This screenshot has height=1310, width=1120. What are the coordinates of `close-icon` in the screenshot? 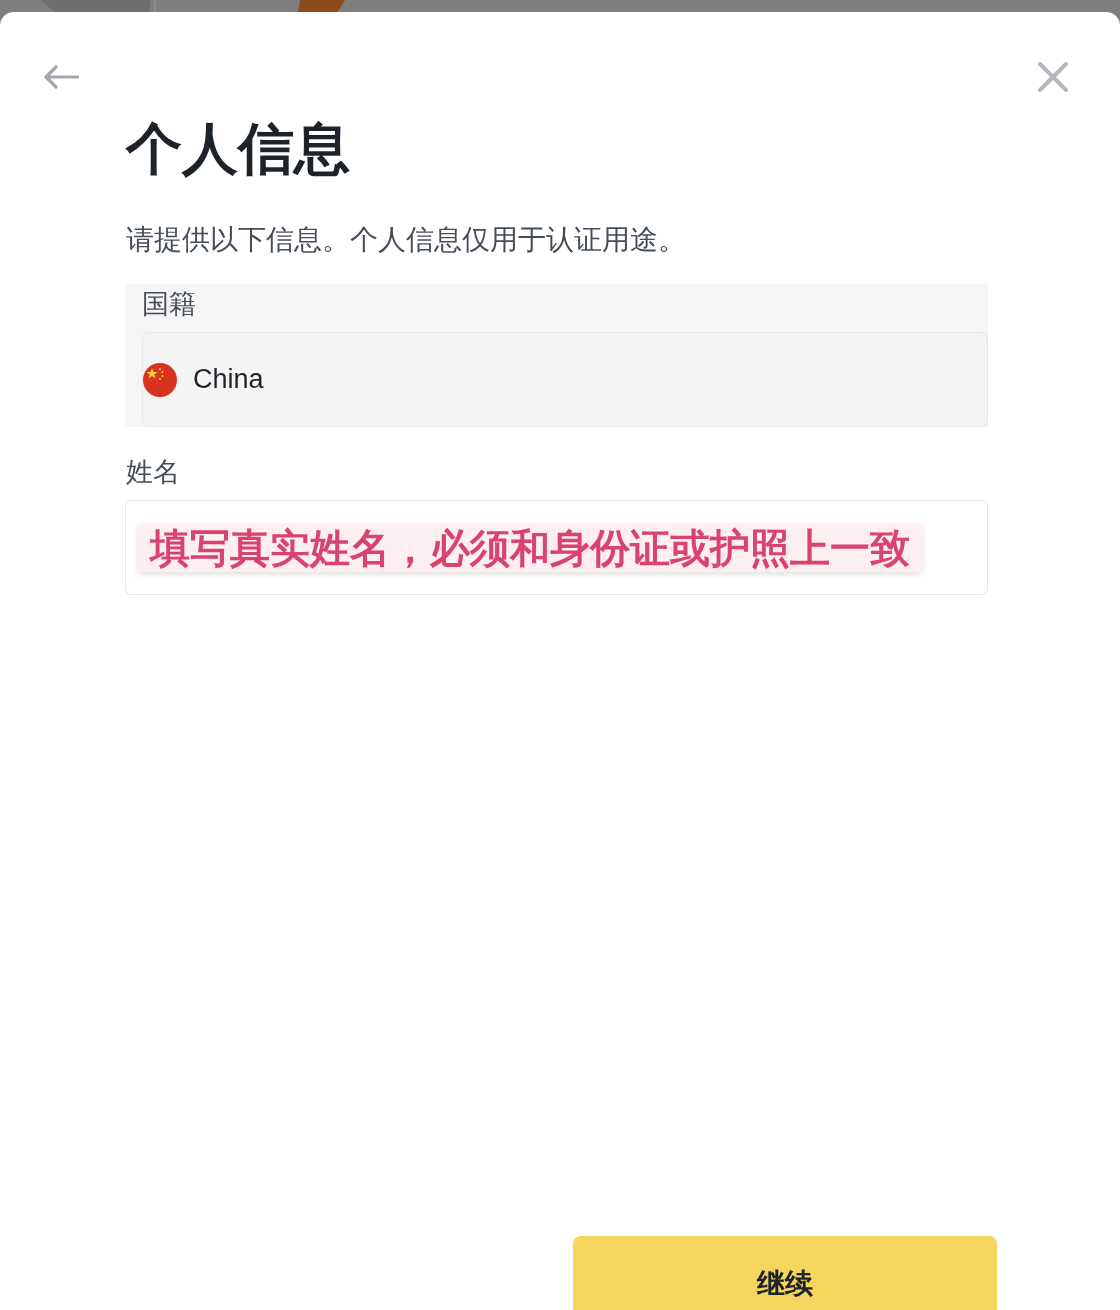 It's located at (1053, 77).